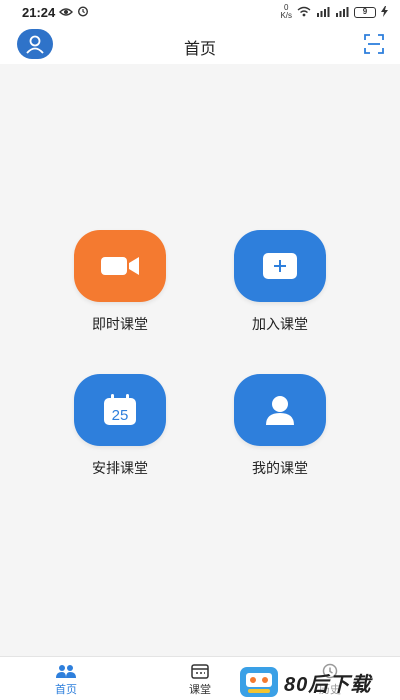  What do you see at coordinates (39, 12) in the screenshot?
I see `status-time: 21:24` at bounding box center [39, 12].